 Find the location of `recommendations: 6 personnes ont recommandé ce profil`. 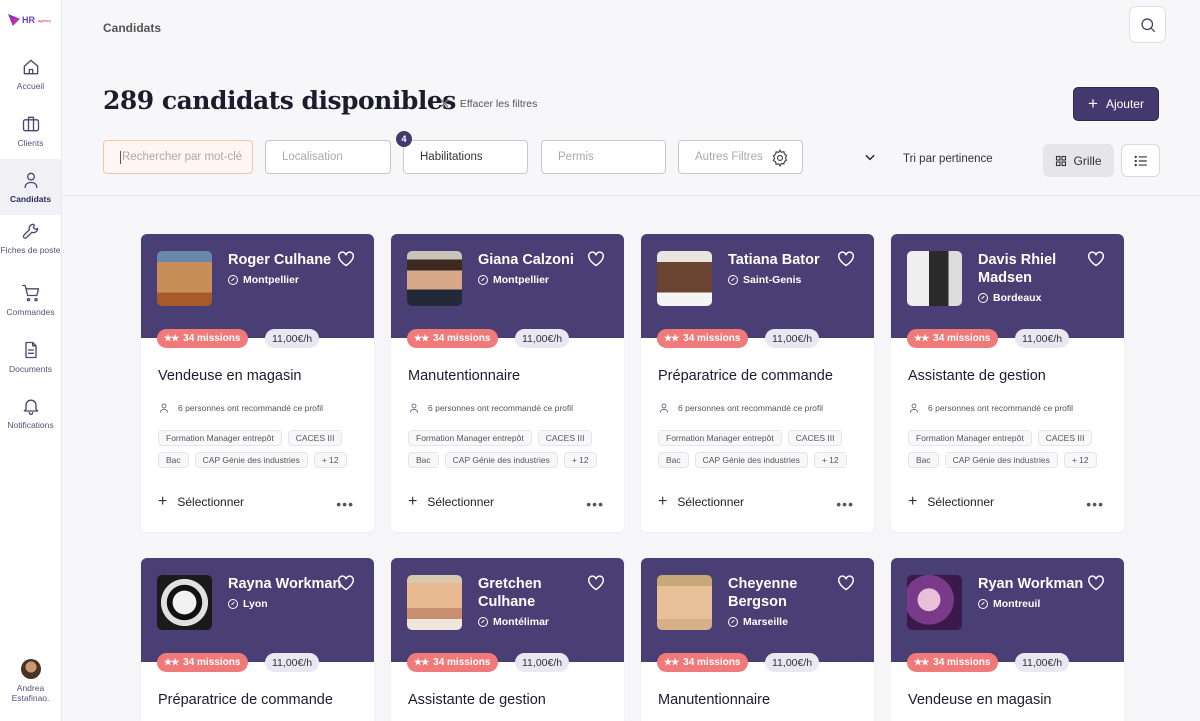

recommendations: 6 personnes ont recommandé ce profil is located at coordinates (240, 408).